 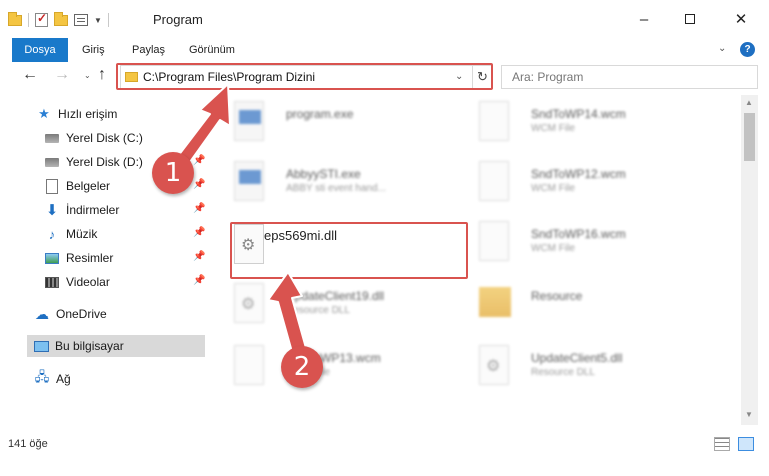 I want to click on scrollbar-thumb, so click(x=749, y=137).